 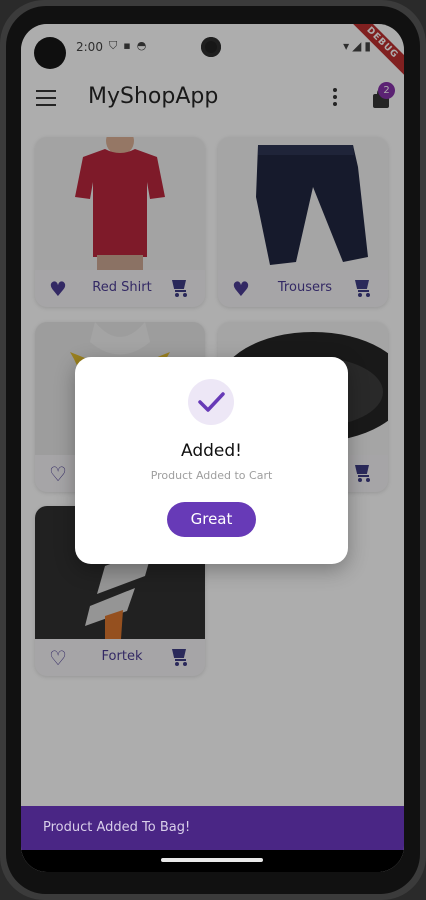 I want to click on snackbar-message: Product Added To Bag!, so click(x=117, y=827).